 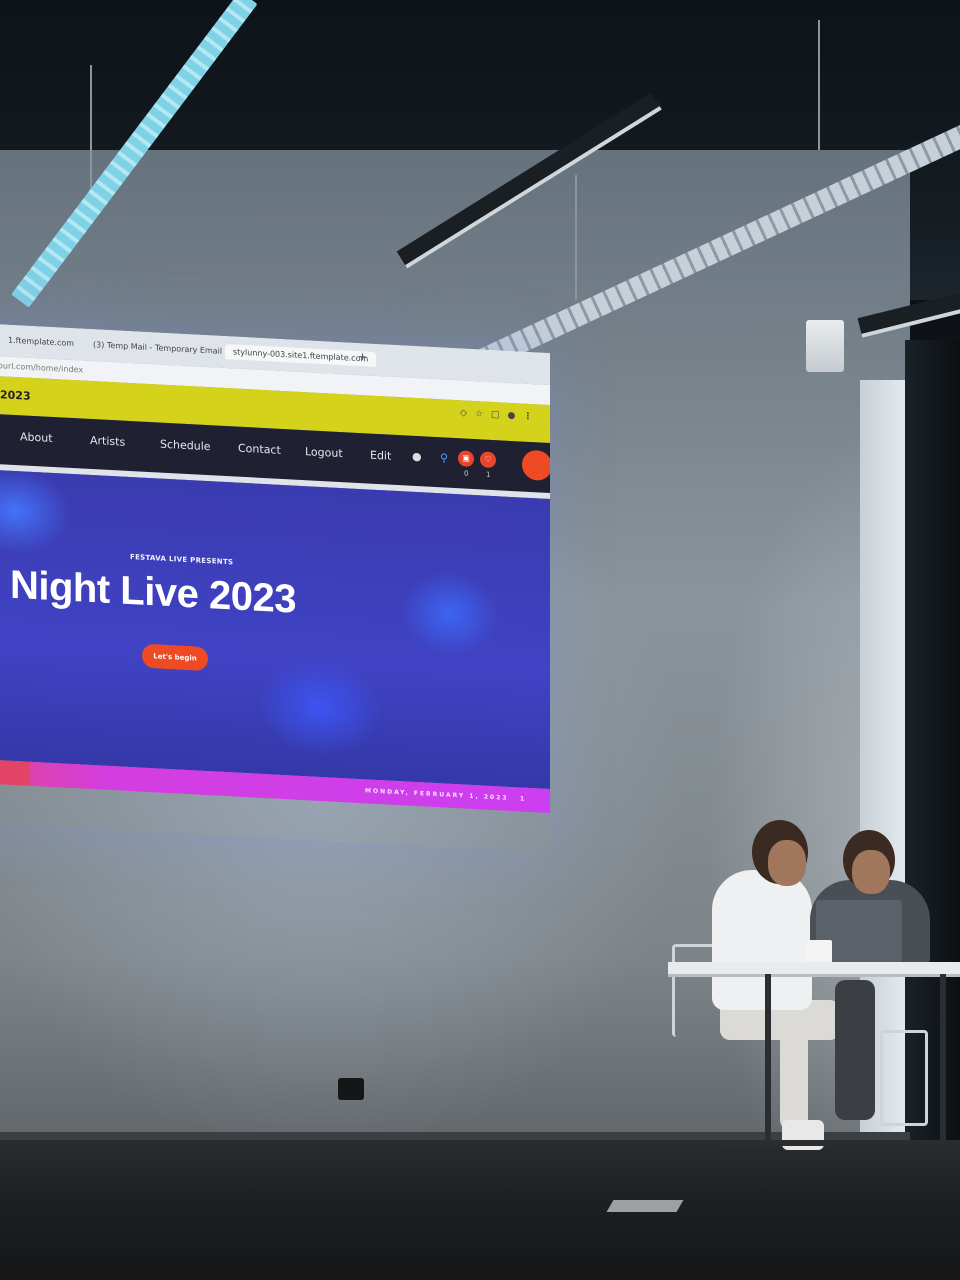 I want to click on date-bar-number: 1, so click(x=523, y=799).